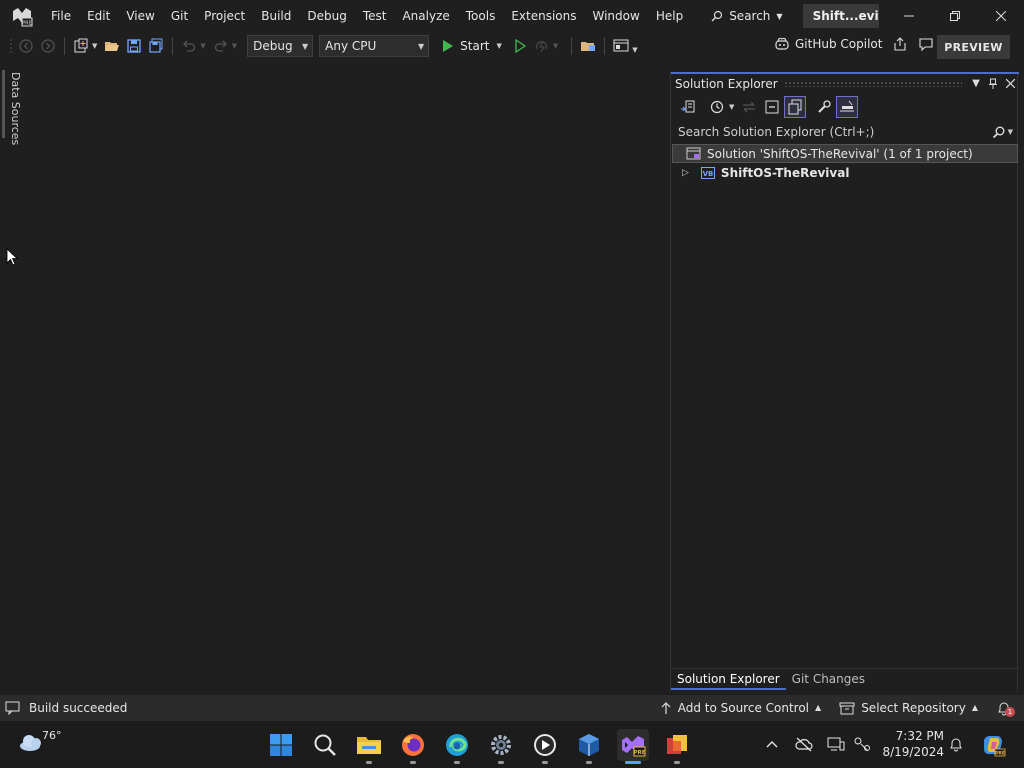 Image resolution: width=1024 pixels, height=768 pixels. I want to click on solution-name-chip: Shift...evival, so click(840, 16).